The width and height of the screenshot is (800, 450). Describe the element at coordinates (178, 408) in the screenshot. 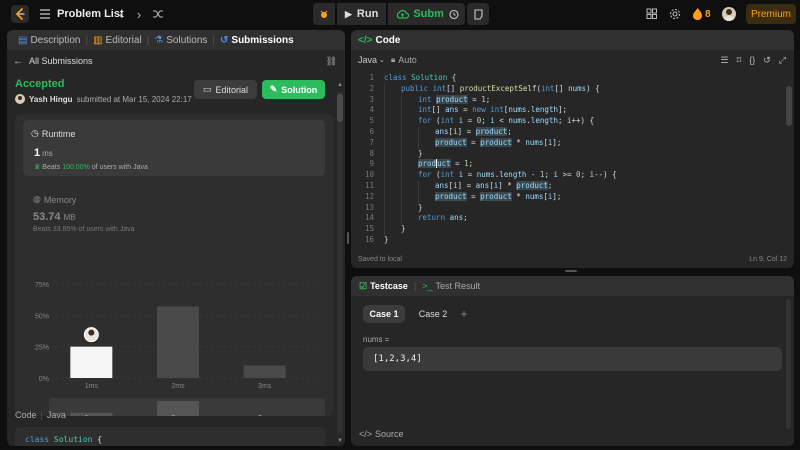

I see `overview-bar` at that location.